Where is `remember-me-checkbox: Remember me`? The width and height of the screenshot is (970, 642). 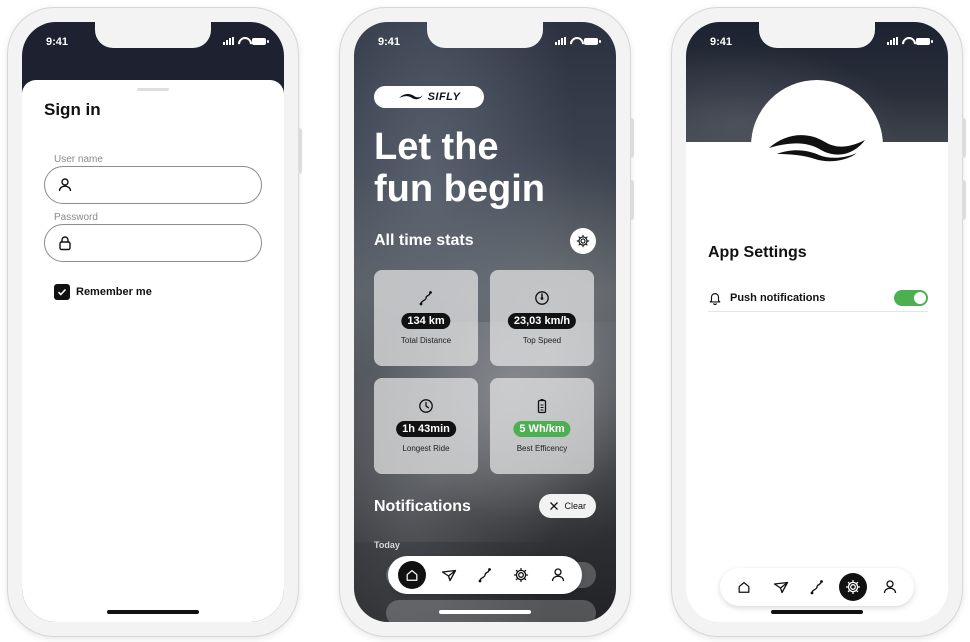 remember-me-checkbox: Remember me is located at coordinates (103, 292).